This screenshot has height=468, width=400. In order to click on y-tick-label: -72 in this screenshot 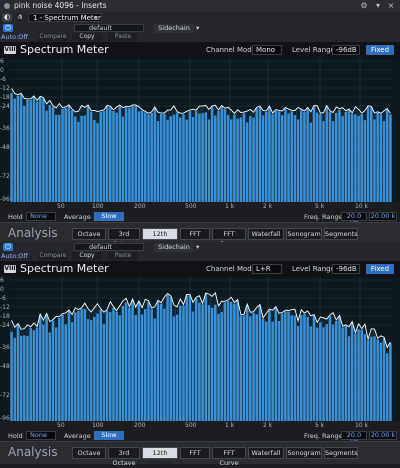, I will do `click(5, 176)`.